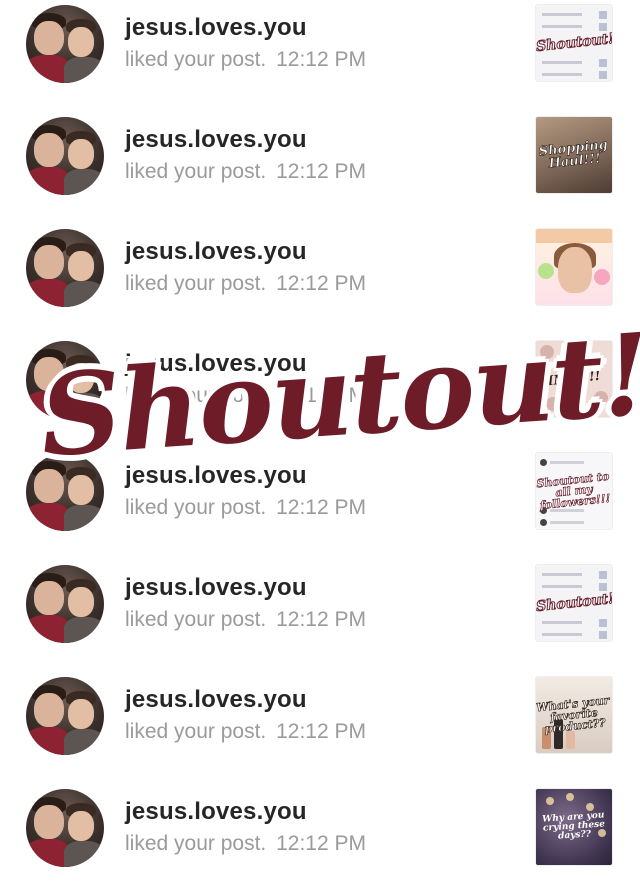  I want to click on thumbnail-text: IN ...!!!, so click(574, 379).